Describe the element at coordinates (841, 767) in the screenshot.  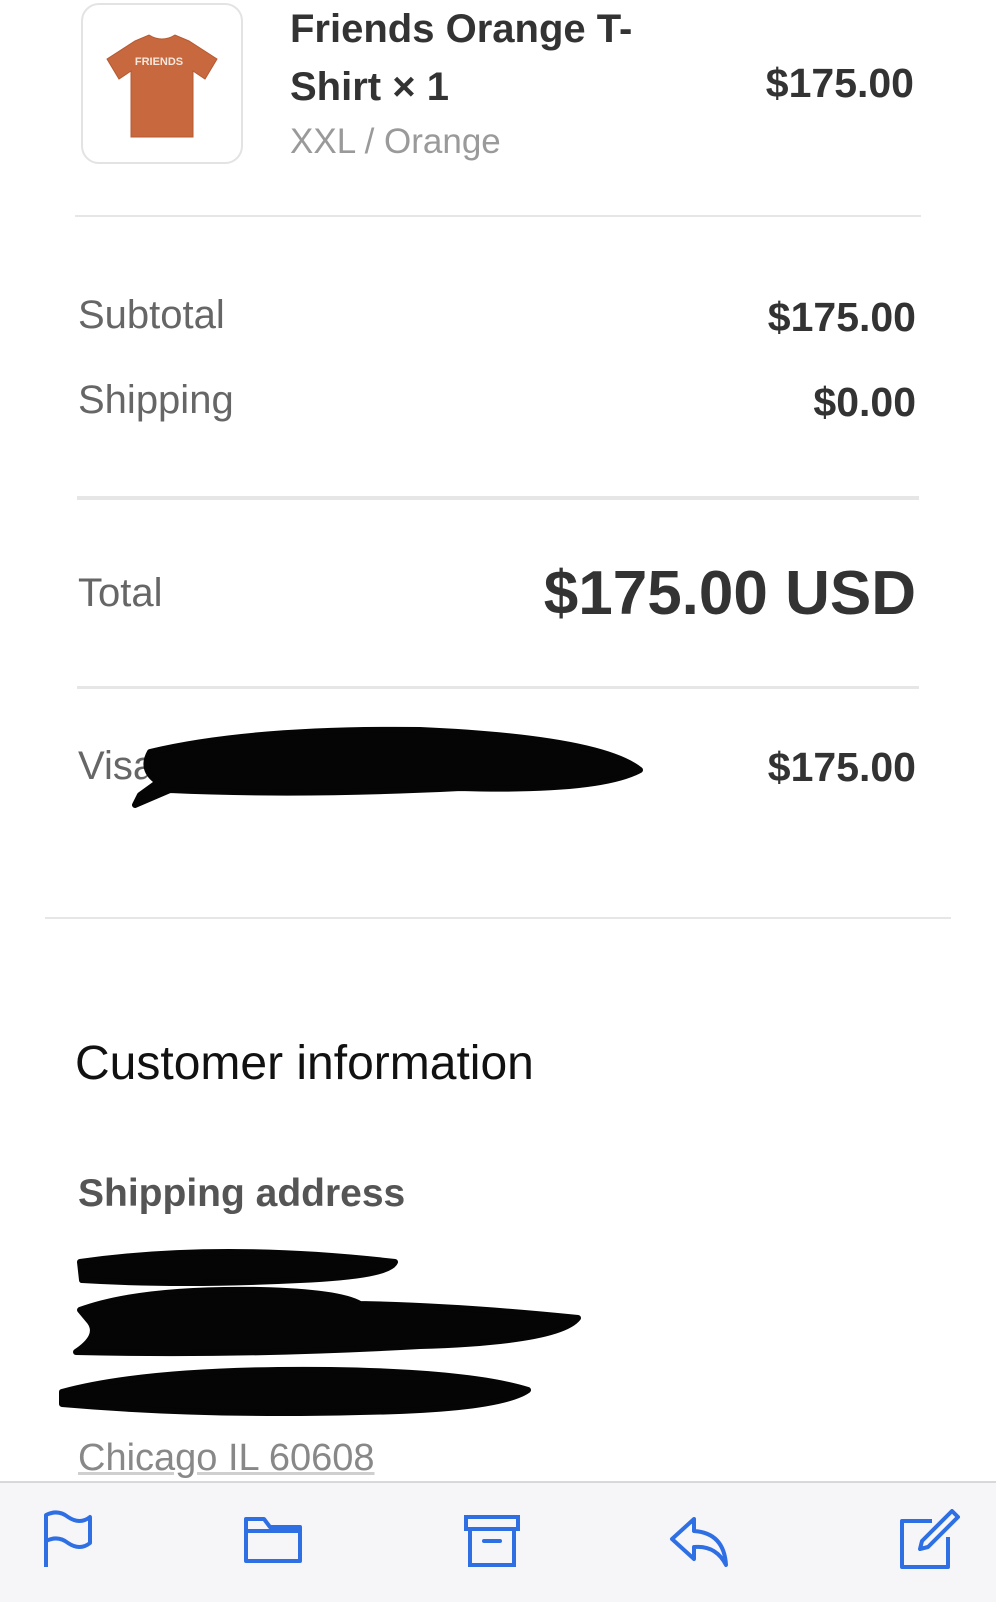
I see `payment-value: $175.00` at that location.